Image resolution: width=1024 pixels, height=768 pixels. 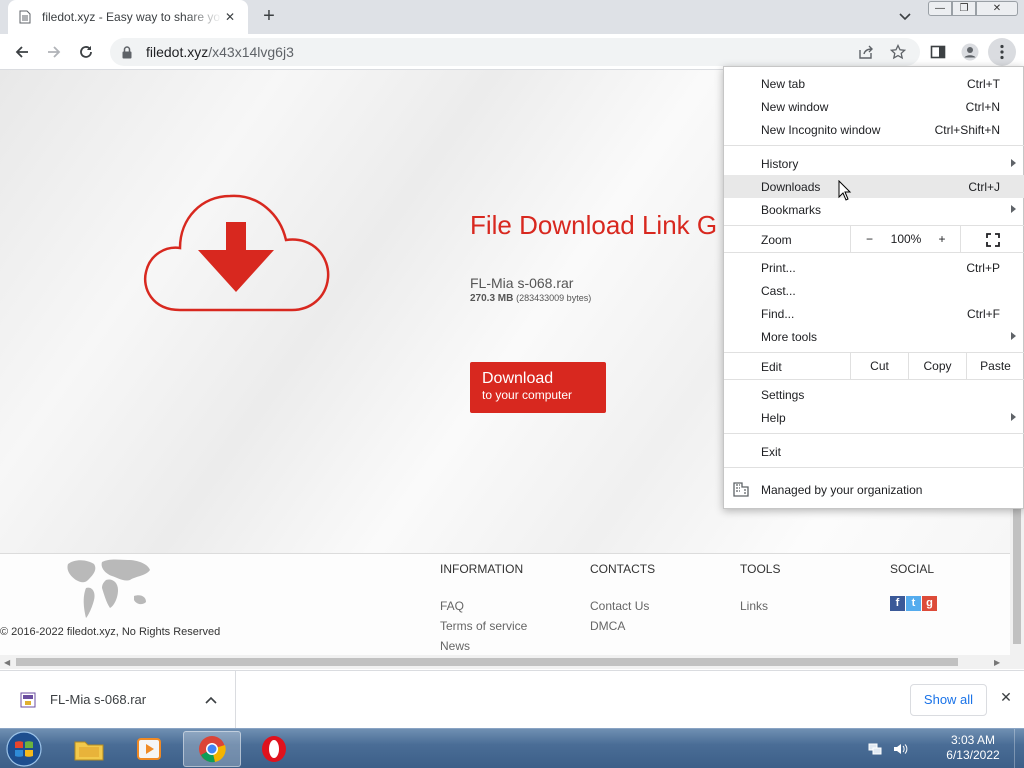 What do you see at coordinates (127, 52) in the screenshot?
I see `lock-icon` at bounding box center [127, 52].